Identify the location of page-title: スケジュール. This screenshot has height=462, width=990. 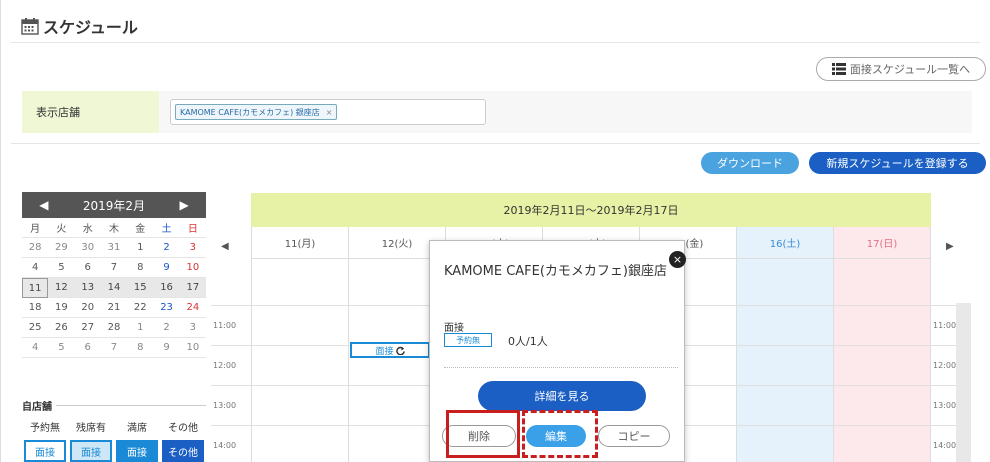
(90, 27).